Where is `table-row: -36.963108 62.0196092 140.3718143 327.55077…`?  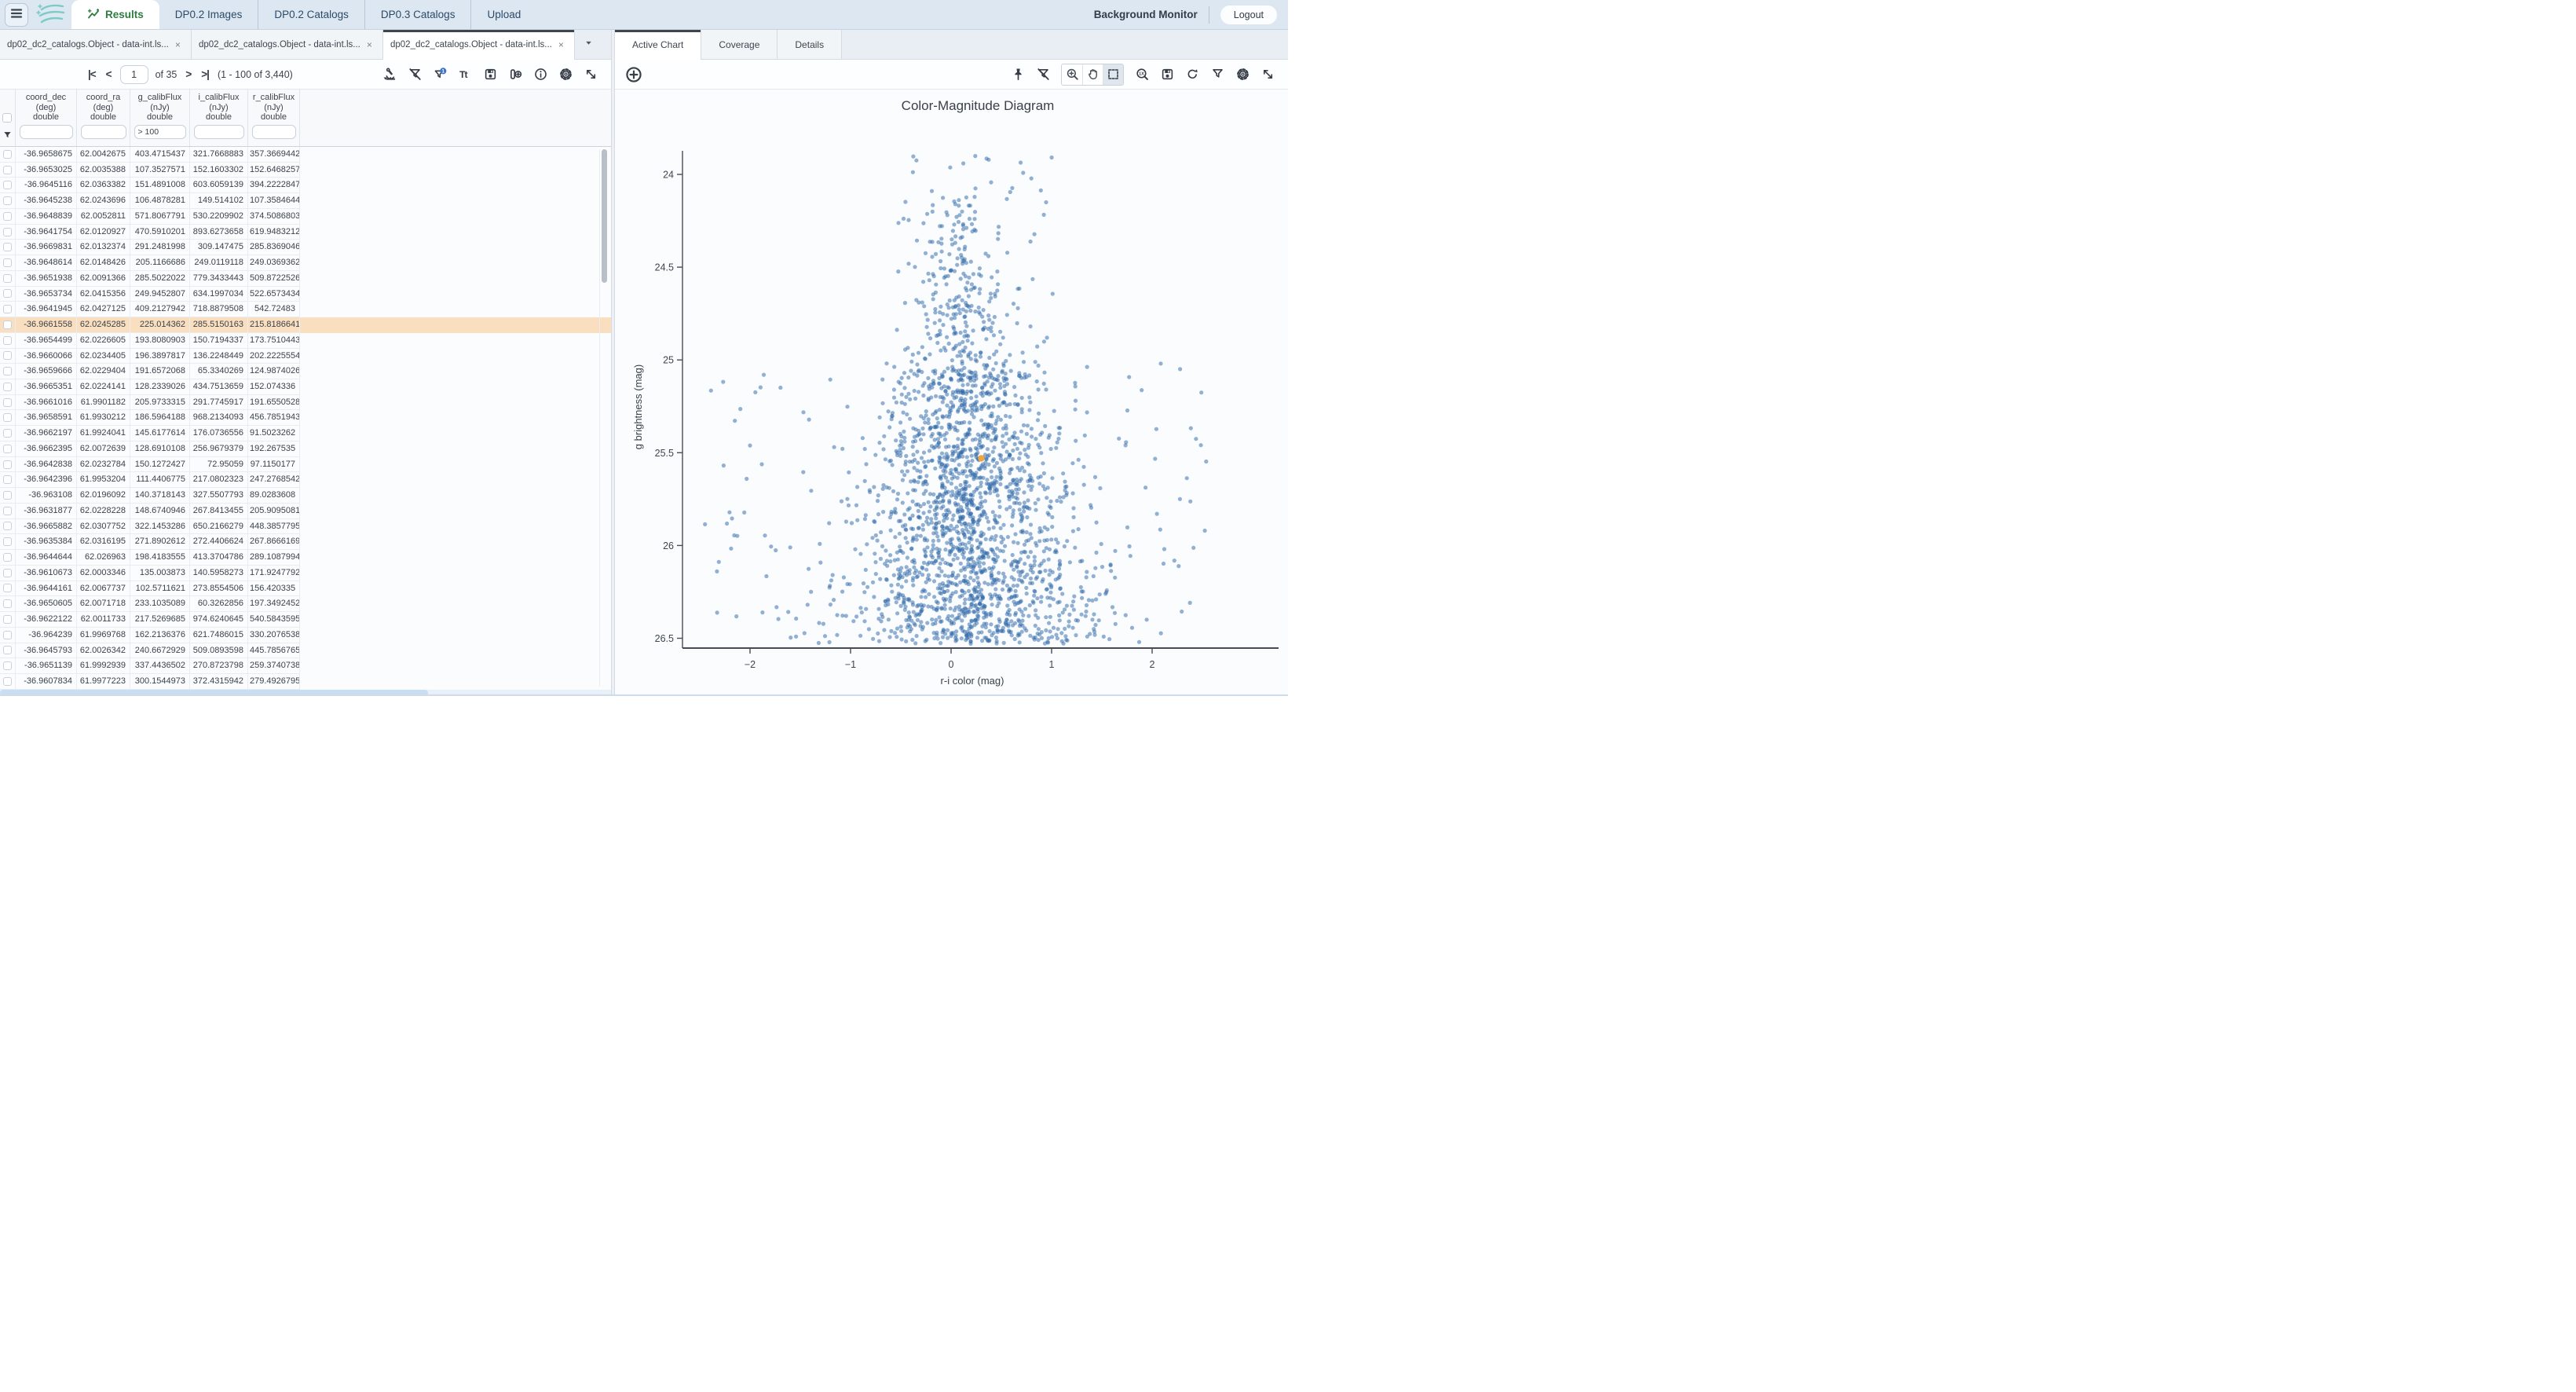
table-row: -36.963108 62.0196092 140.3718143 327.55077… is located at coordinates (305, 496).